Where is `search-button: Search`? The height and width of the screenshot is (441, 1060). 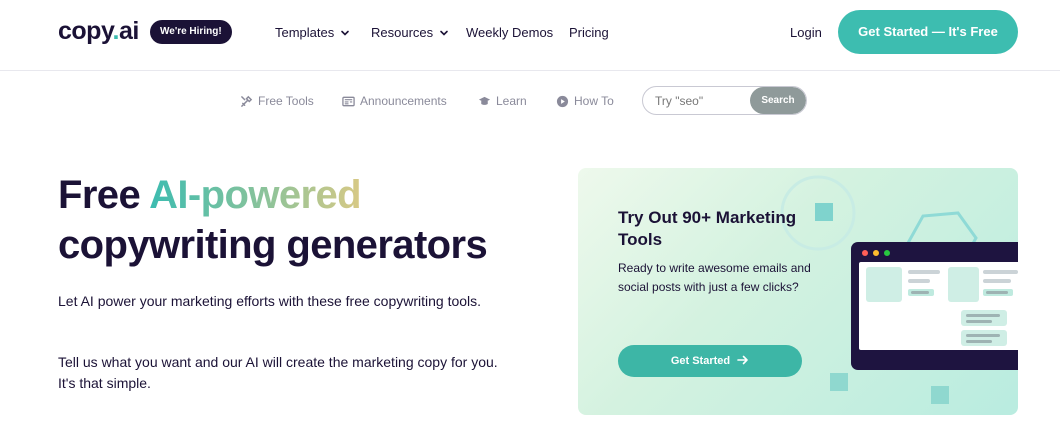 search-button: Search is located at coordinates (778, 100).